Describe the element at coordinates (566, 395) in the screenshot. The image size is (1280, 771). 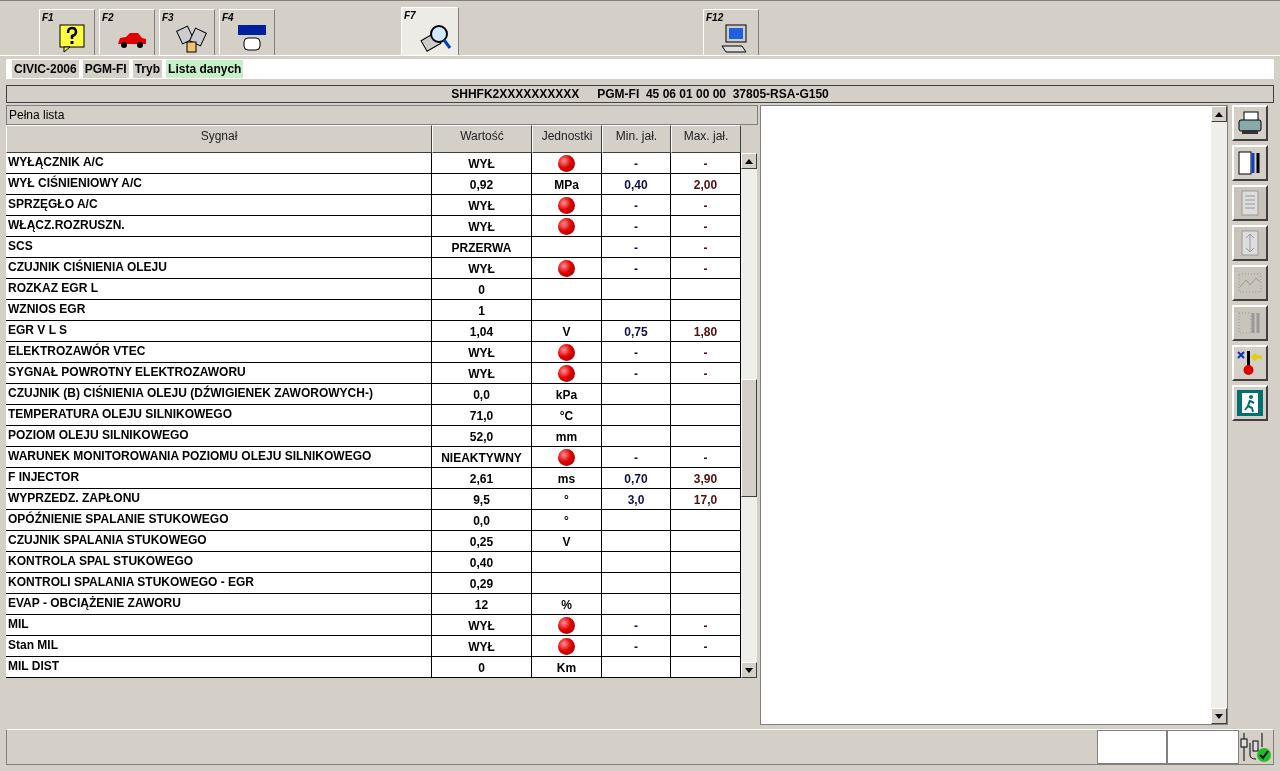
I see `unit-cell-text: kPa` at that location.